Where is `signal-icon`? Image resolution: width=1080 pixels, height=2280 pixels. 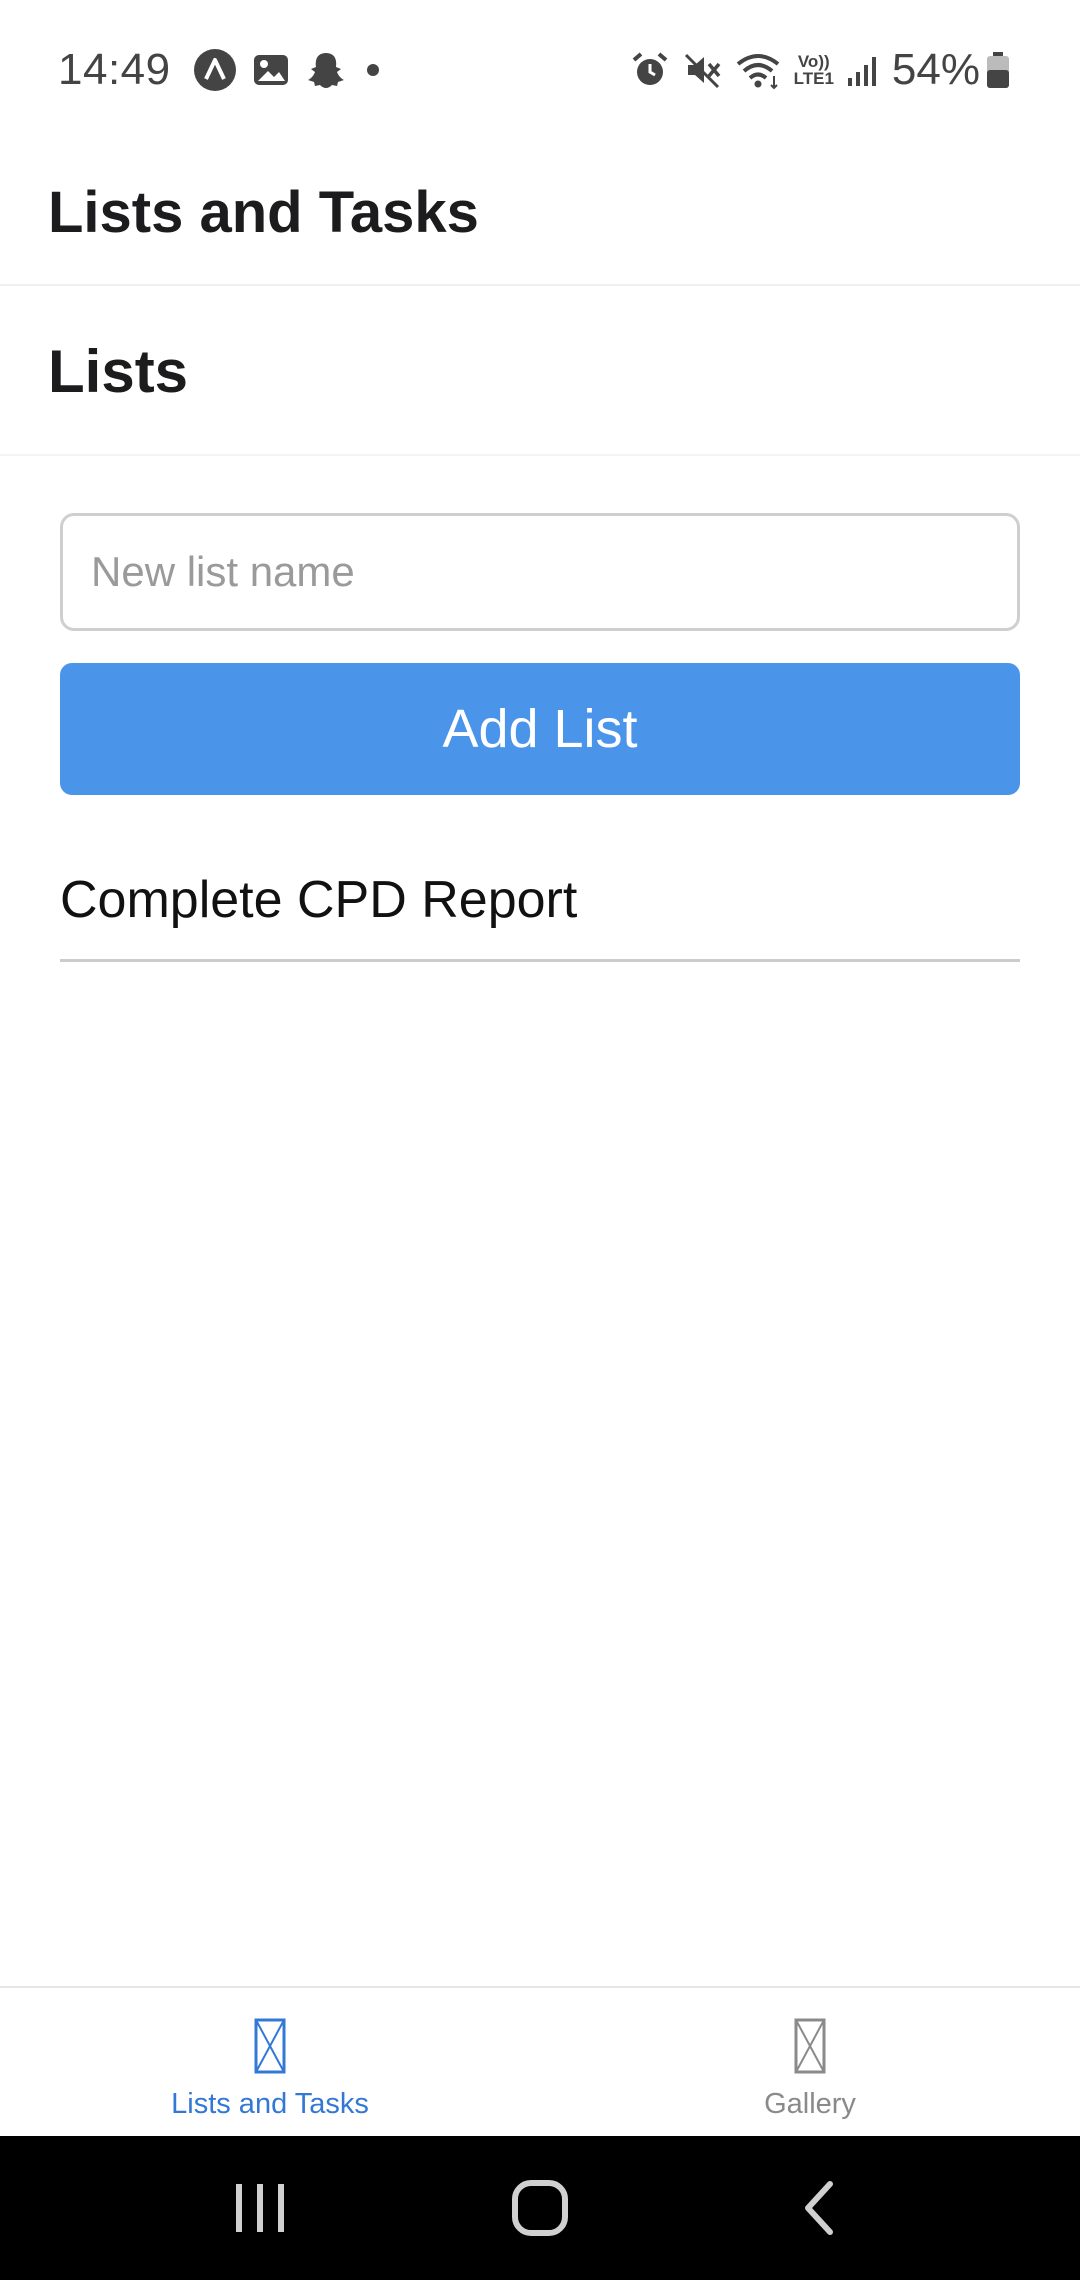 signal-icon is located at coordinates (863, 70).